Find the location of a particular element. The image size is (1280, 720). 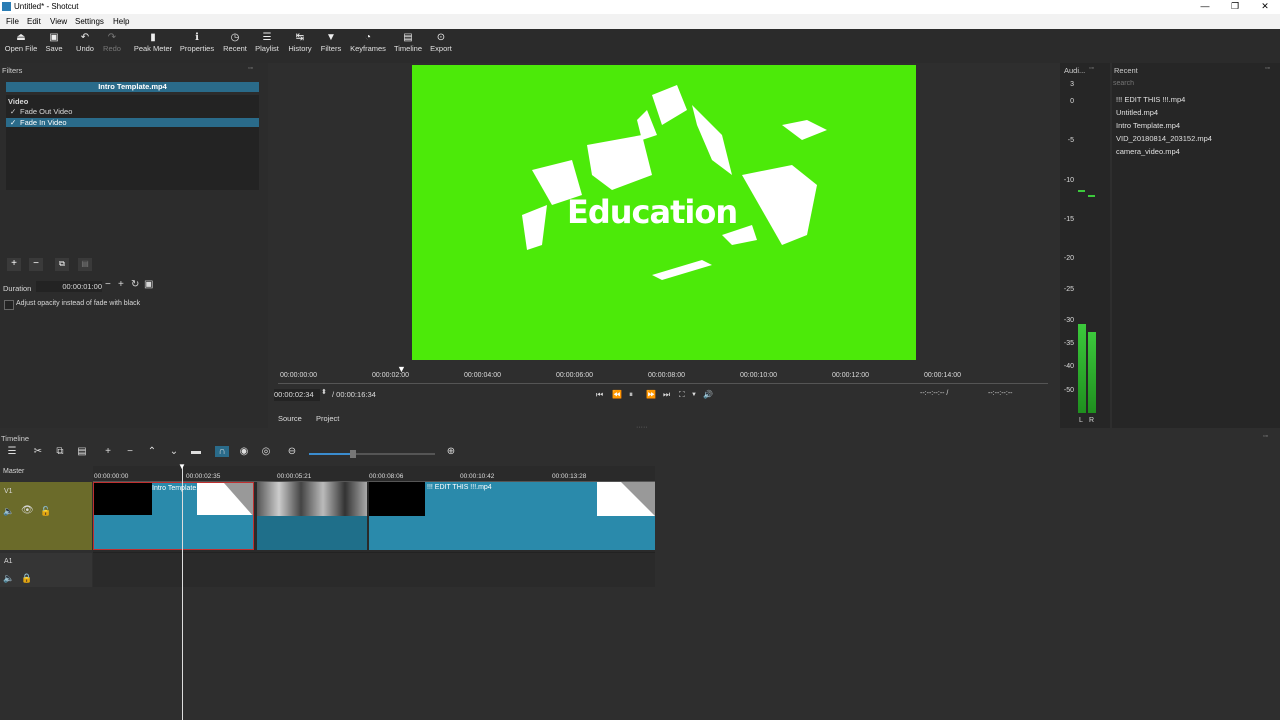

undo-button: ↶ Undo is located at coordinates (85, 42).